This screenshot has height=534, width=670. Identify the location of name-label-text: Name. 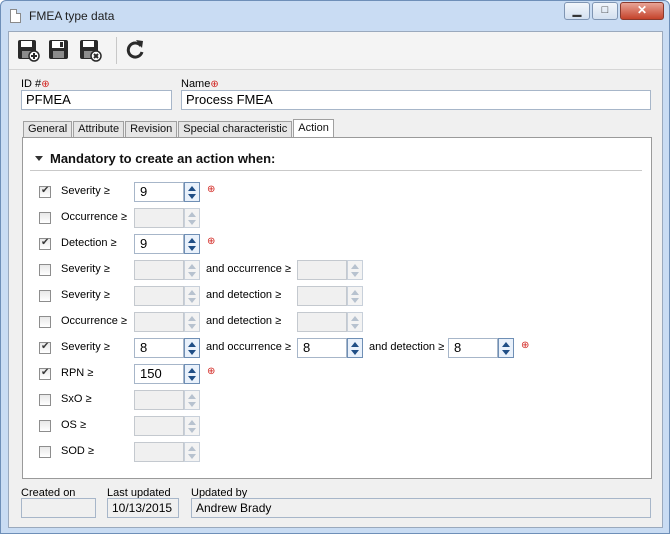
(196, 84).